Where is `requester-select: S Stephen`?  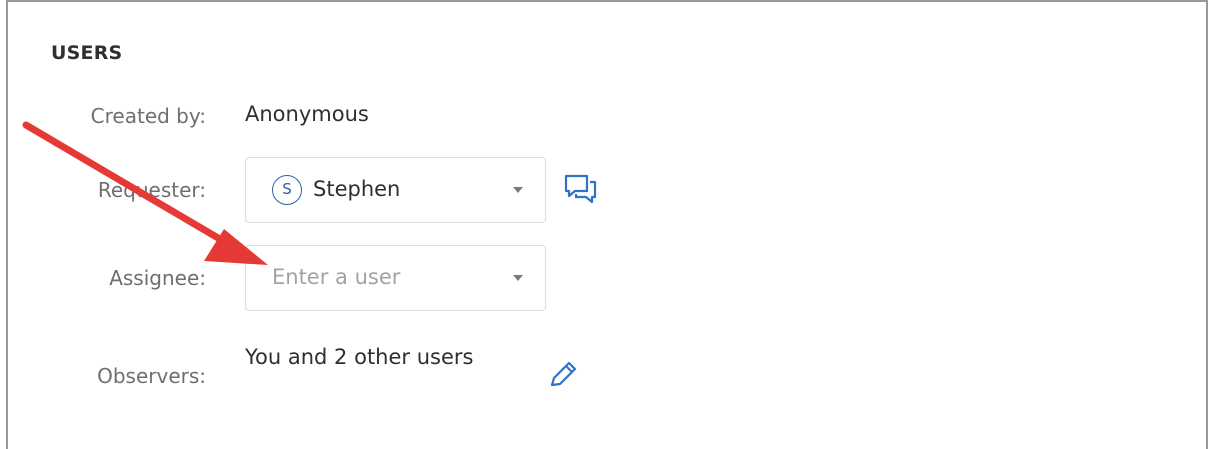 requester-select: S Stephen is located at coordinates (395, 190).